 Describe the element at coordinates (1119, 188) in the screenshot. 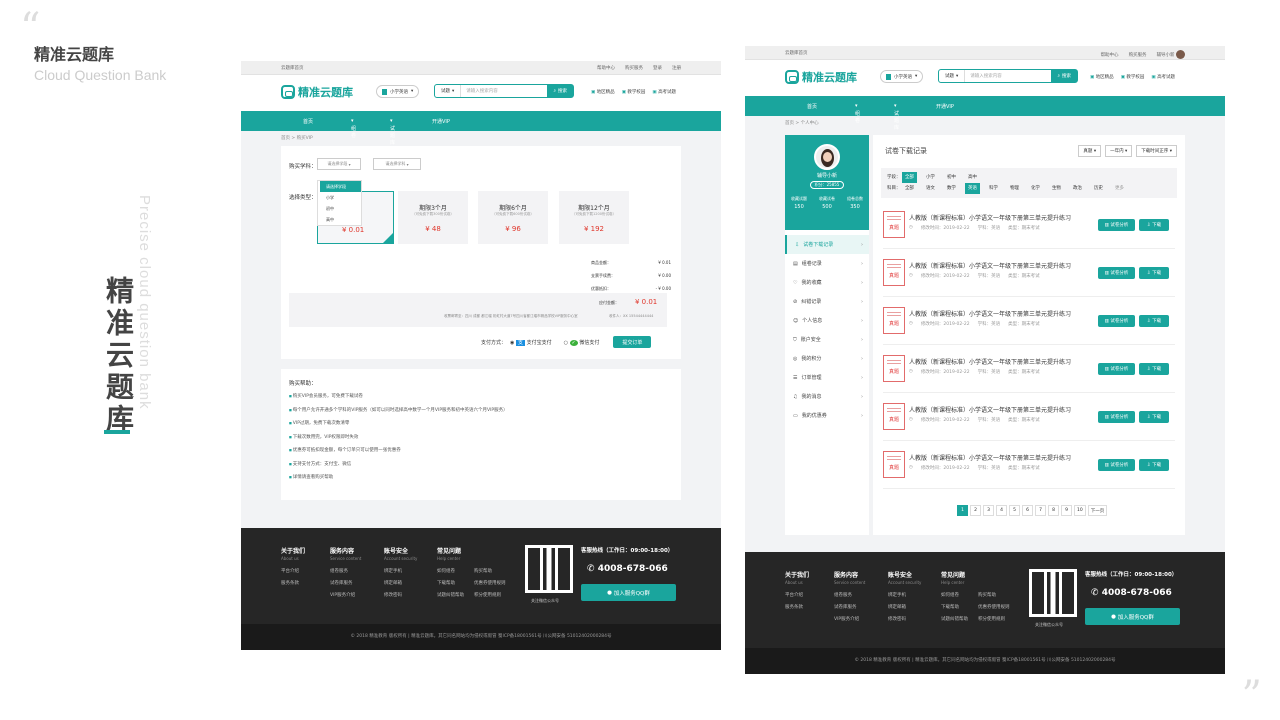

I see `subject-filter-more: 更多` at that location.